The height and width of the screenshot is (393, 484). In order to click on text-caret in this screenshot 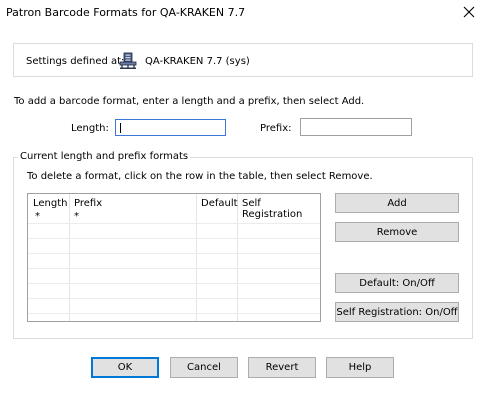, I will do `click(120, 128)`.